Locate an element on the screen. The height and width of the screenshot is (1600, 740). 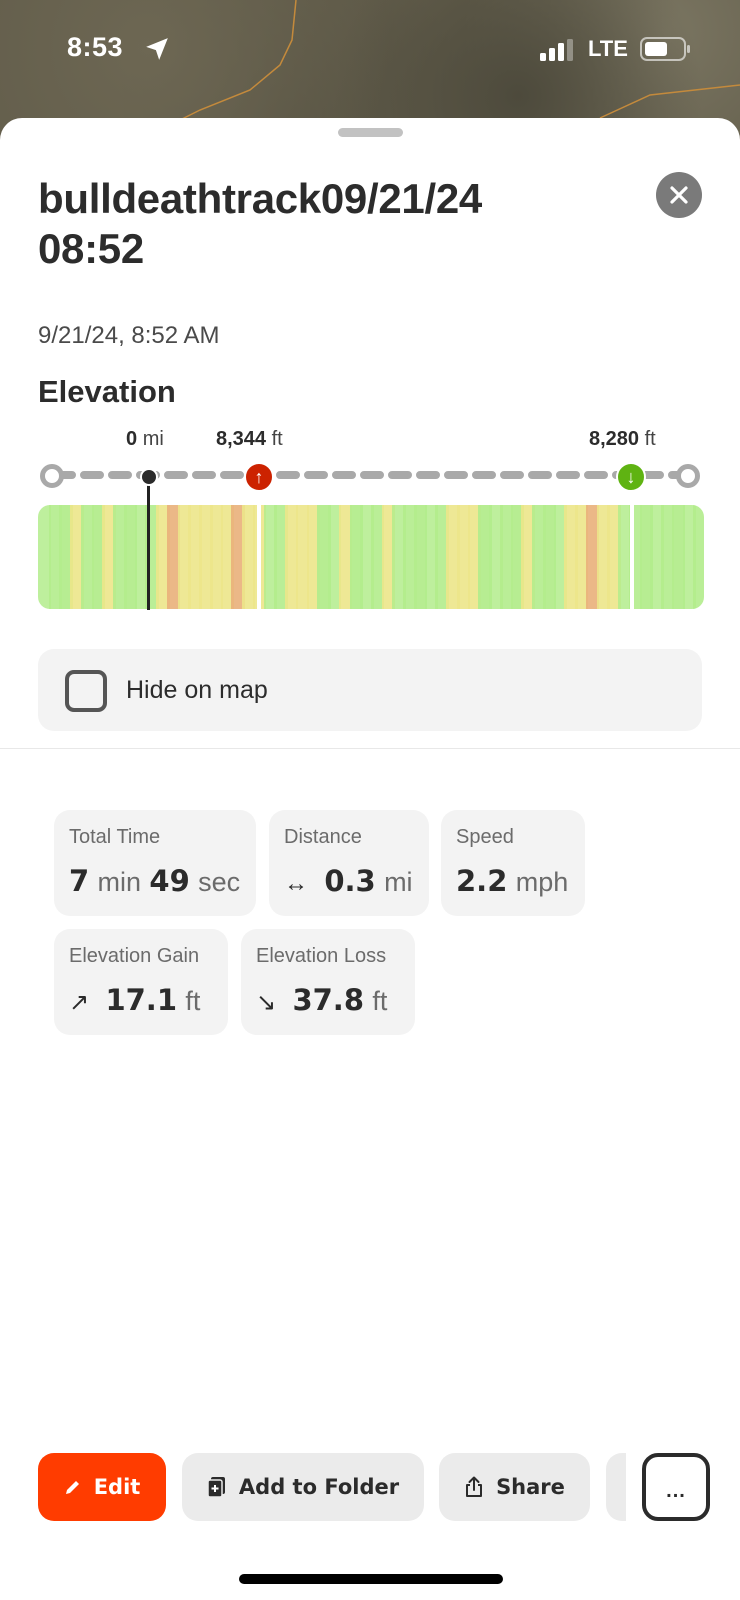
elevation-cursor-line is located at coordinates (148, 540).